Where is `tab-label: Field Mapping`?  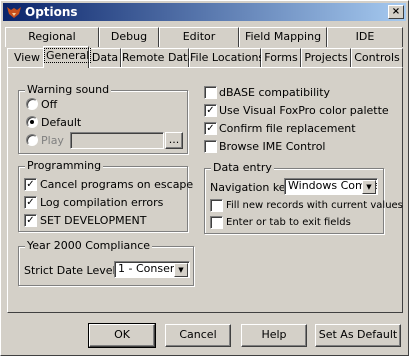
tab-label: Field Mapping is located at coordinates (283, 36).